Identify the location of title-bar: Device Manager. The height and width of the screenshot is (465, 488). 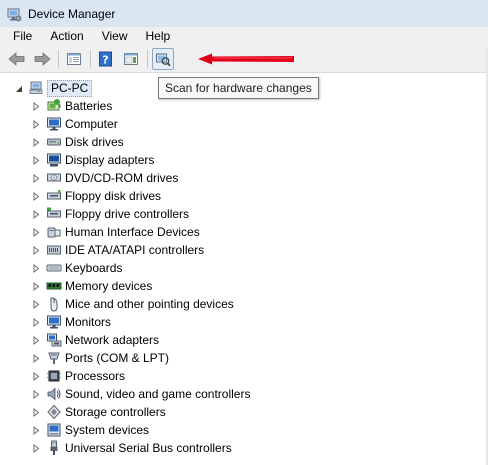
(244, 13).